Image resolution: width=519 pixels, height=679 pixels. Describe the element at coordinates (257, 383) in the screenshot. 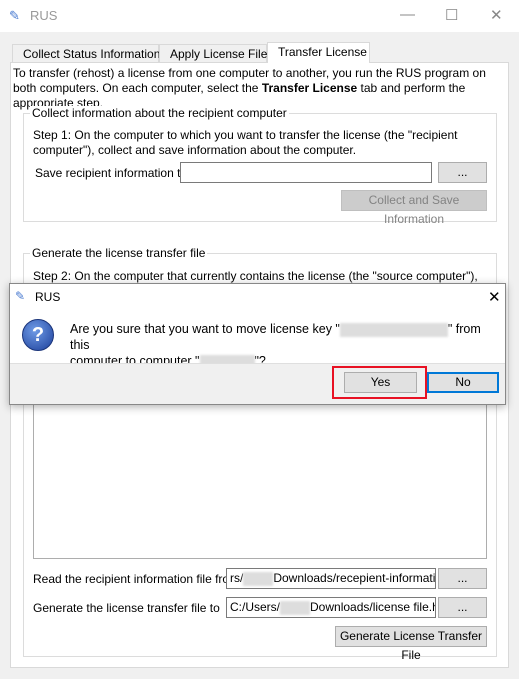

I see `dialog-button-bar: Yes No` at that location.